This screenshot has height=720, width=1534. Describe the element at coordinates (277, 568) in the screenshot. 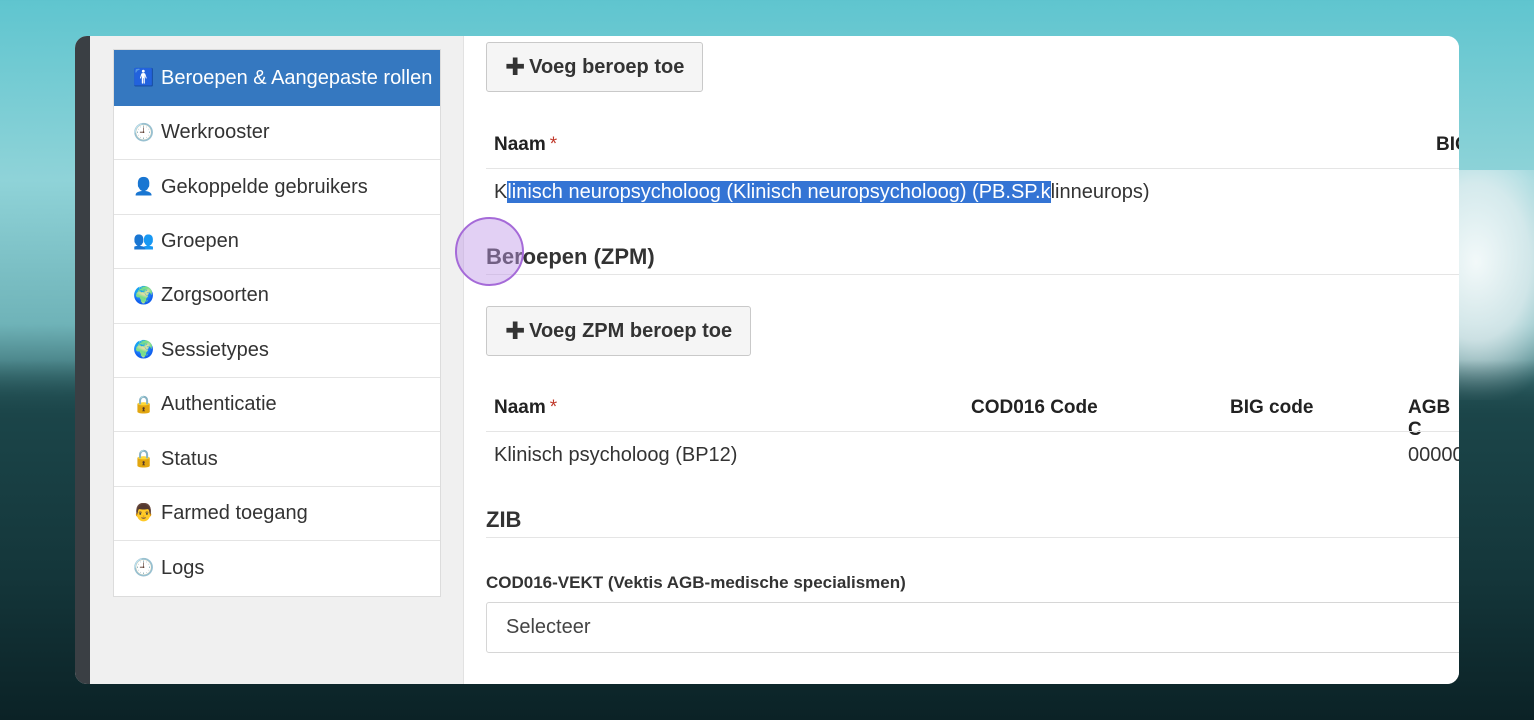

I see `sidebar-item-logs: 🕘 Logs` at that location.